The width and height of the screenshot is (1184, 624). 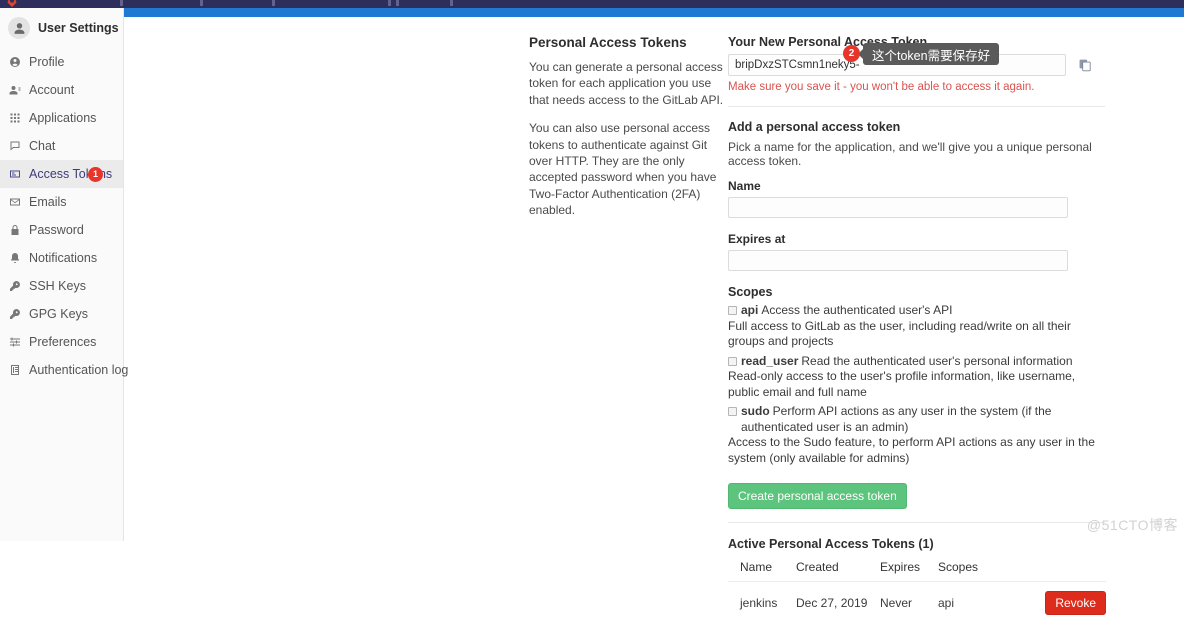 I want to click on scope-name: api, so click(x=749, y=310).